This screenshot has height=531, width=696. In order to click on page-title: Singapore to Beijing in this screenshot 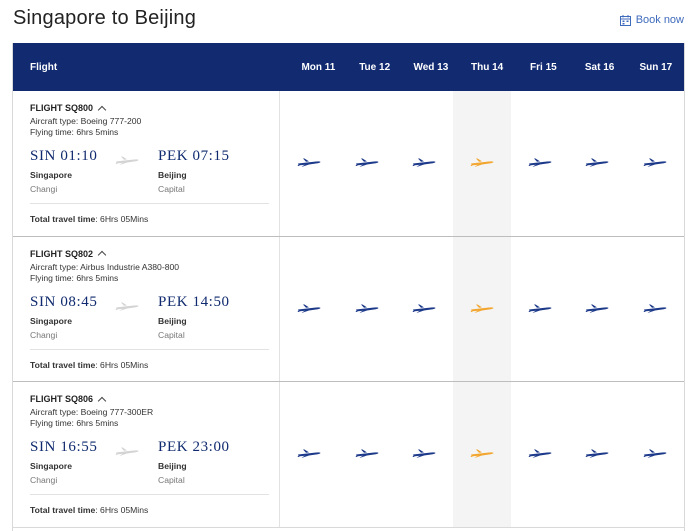, I will do `click(105, 18)`.